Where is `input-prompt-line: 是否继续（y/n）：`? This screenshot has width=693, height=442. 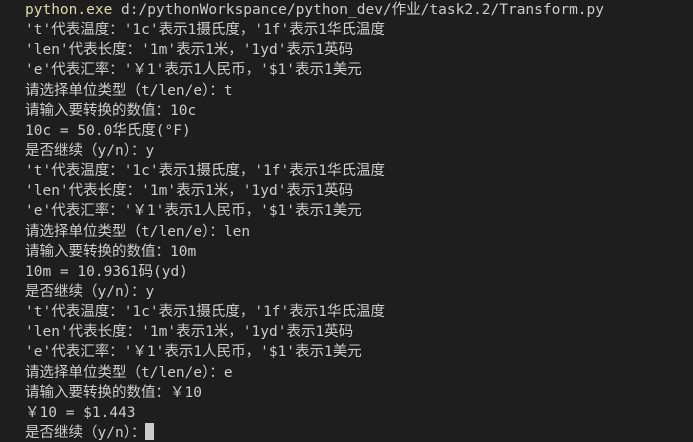
input-prompt-line: 是否继续（y/n）： is located at coordinates (359, 432).